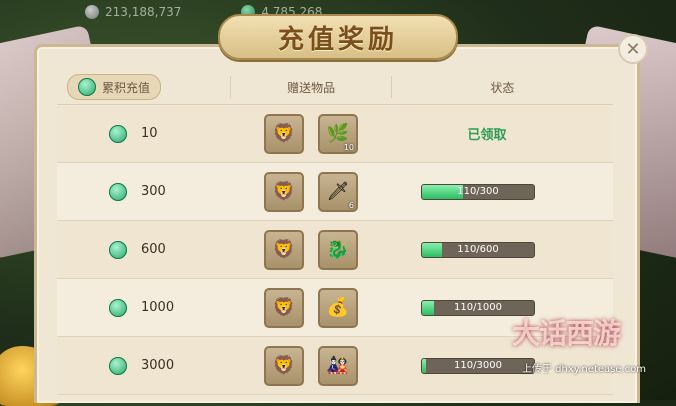 Image resolution: width=676 pixels, height=406 pixels. I want to click on amount-cell: 10, so click(144, 133).